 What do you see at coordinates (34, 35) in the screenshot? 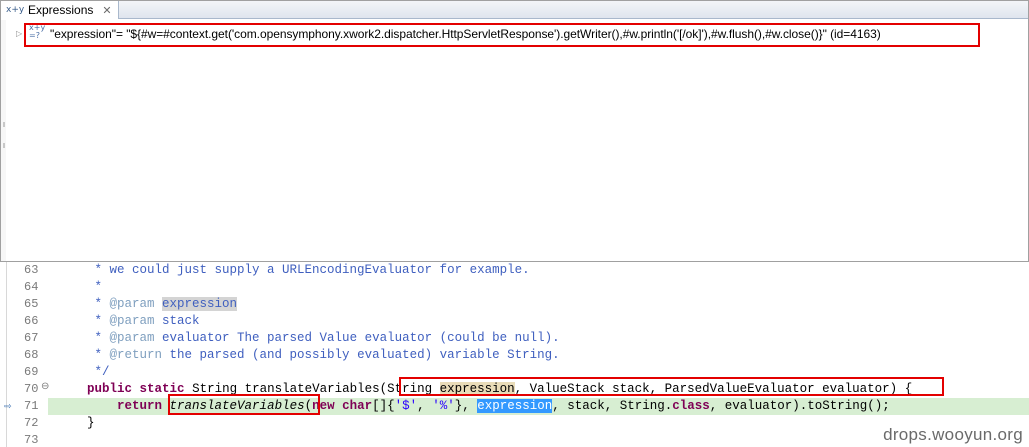
I see `variable-icon-bottom: =?` at bounding box center [34, 35].